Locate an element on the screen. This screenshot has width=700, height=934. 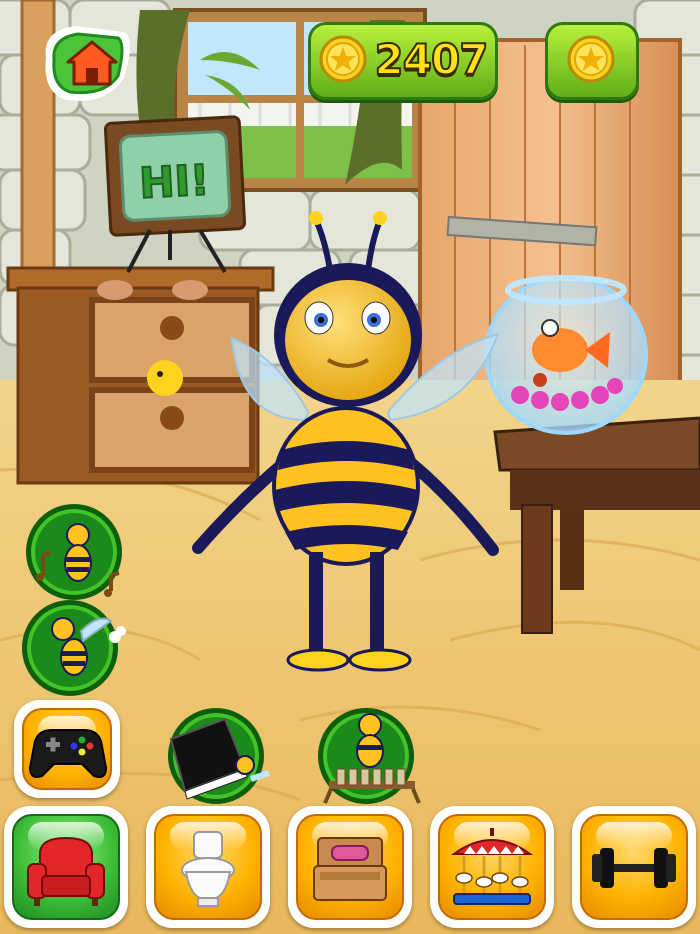
dumbbell-icon is located at coordinates (634, 868).